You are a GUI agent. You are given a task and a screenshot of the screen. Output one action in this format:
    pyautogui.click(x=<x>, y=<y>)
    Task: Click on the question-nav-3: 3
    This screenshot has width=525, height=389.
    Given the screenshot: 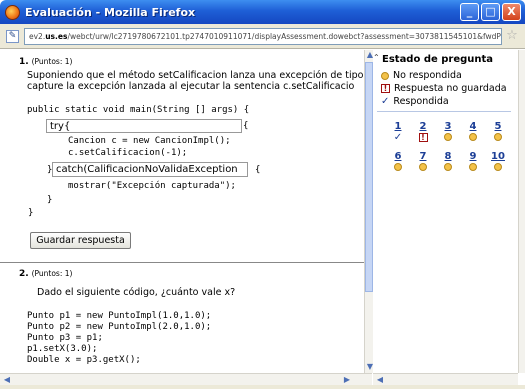 What is the action you would take?
    pyautogui.click(x=448, y=131)
    